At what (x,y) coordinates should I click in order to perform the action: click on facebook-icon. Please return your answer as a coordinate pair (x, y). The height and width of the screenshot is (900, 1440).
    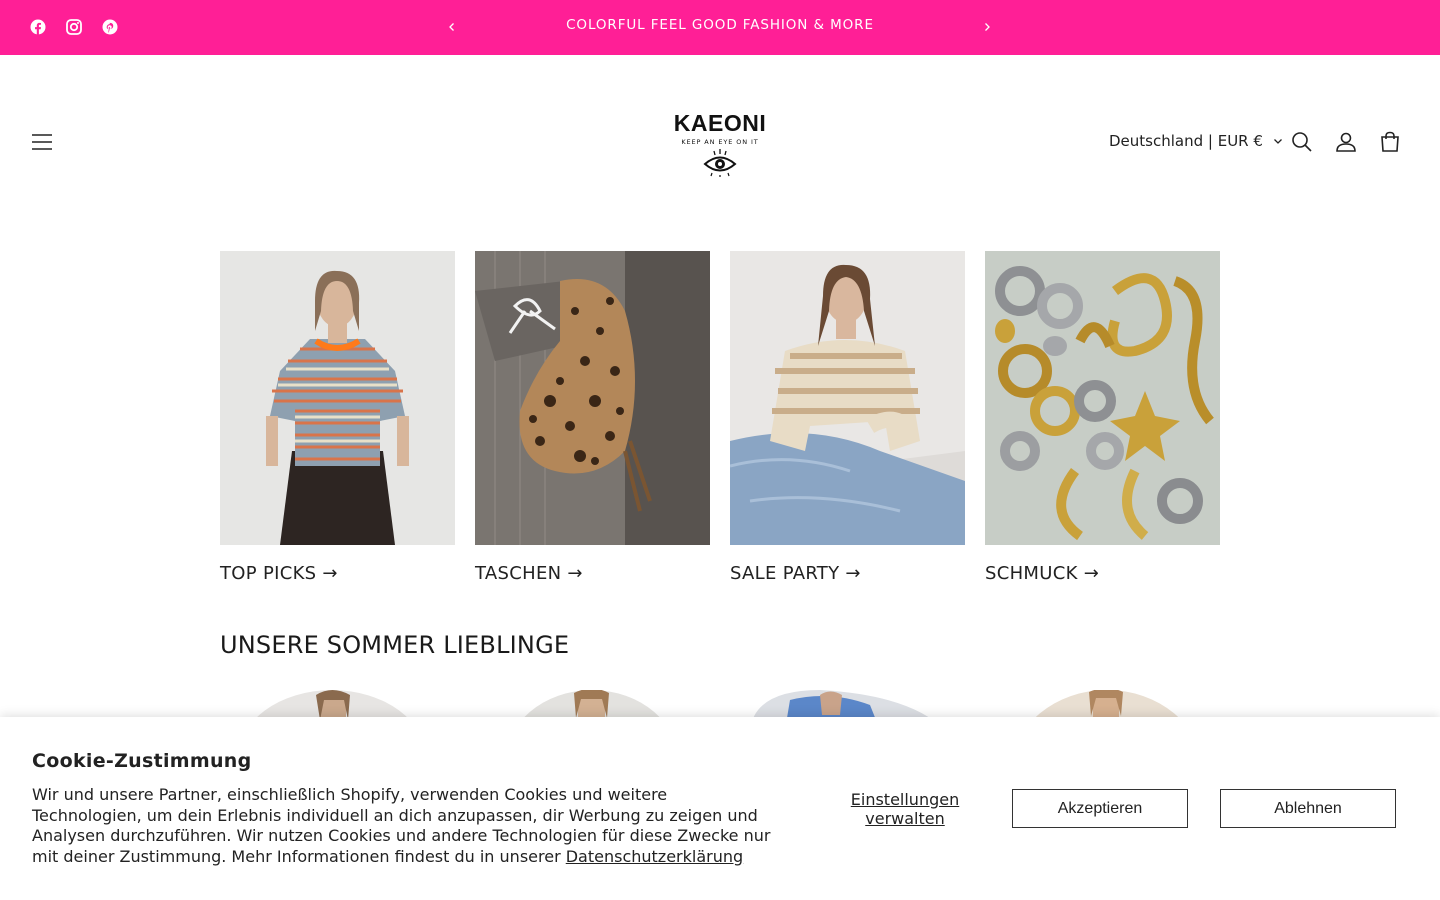
    Looking at the image, I should click on (38, 27).